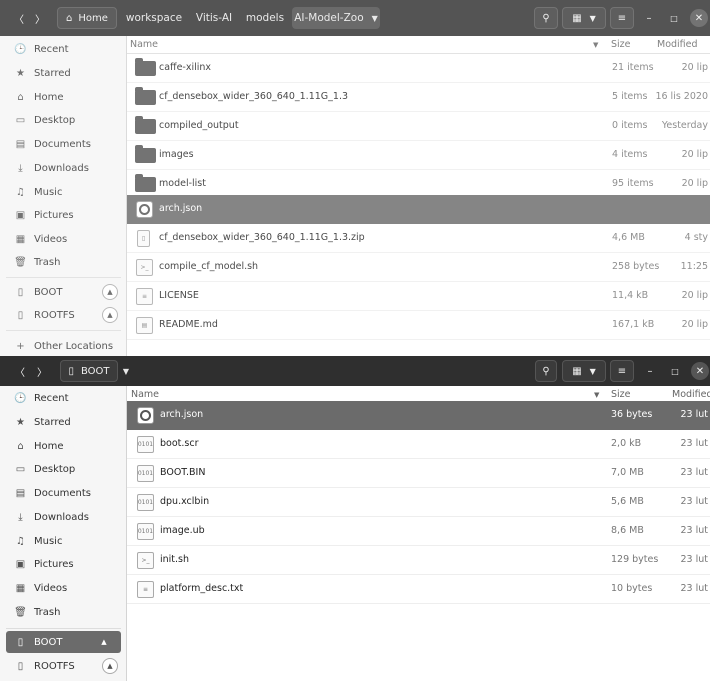  What do you see at coordinates (144, 296) in the screenshot?
I see `text-file-icon: ≡` at bounding box center [144, 296].